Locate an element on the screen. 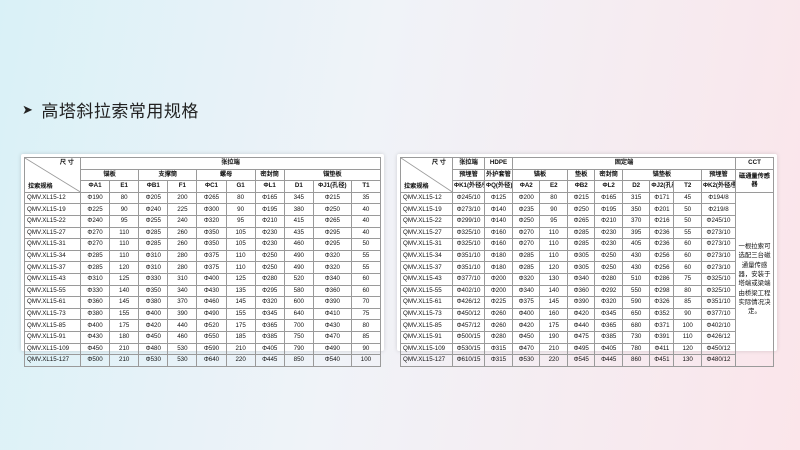  value-cell: Φ215 is located at coordinates (332, 198).